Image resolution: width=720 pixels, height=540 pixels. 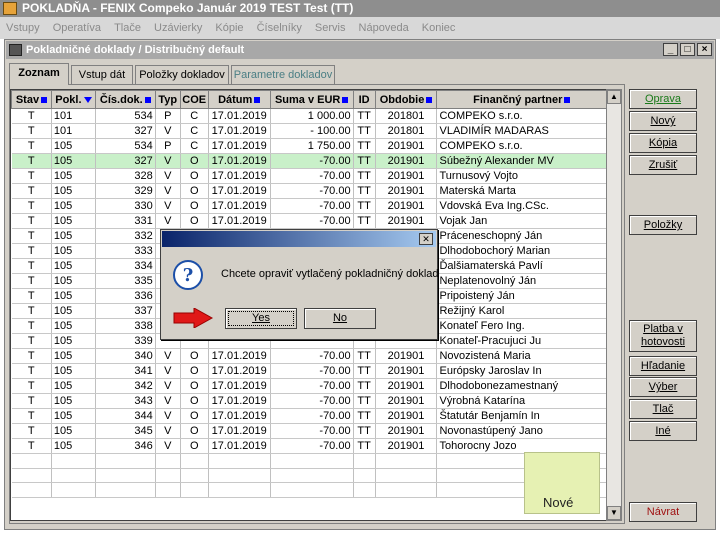 I want to click on col-suma: Suma v EUR, so click(x=311, y=99).